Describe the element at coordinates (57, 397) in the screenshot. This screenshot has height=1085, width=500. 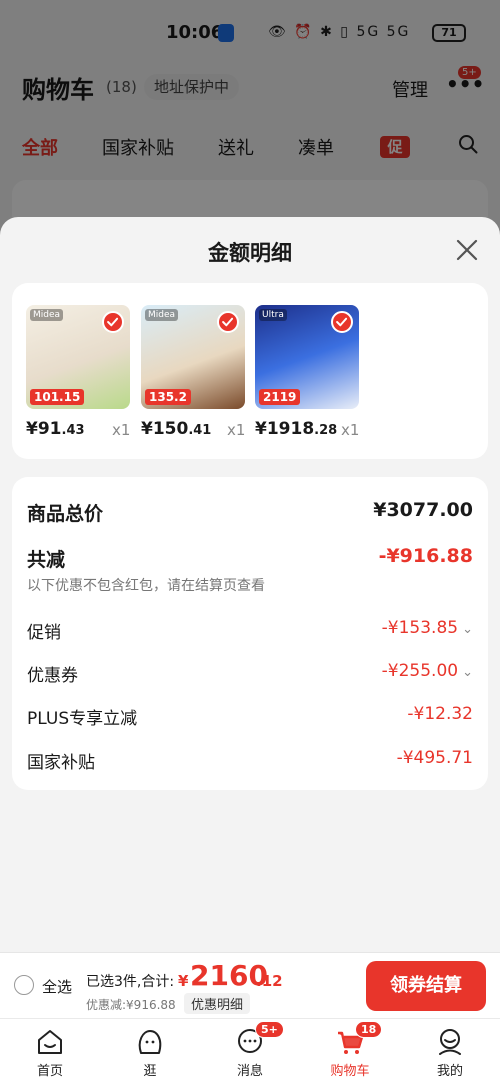
I see `image-price-tag: 101.15` at that location.